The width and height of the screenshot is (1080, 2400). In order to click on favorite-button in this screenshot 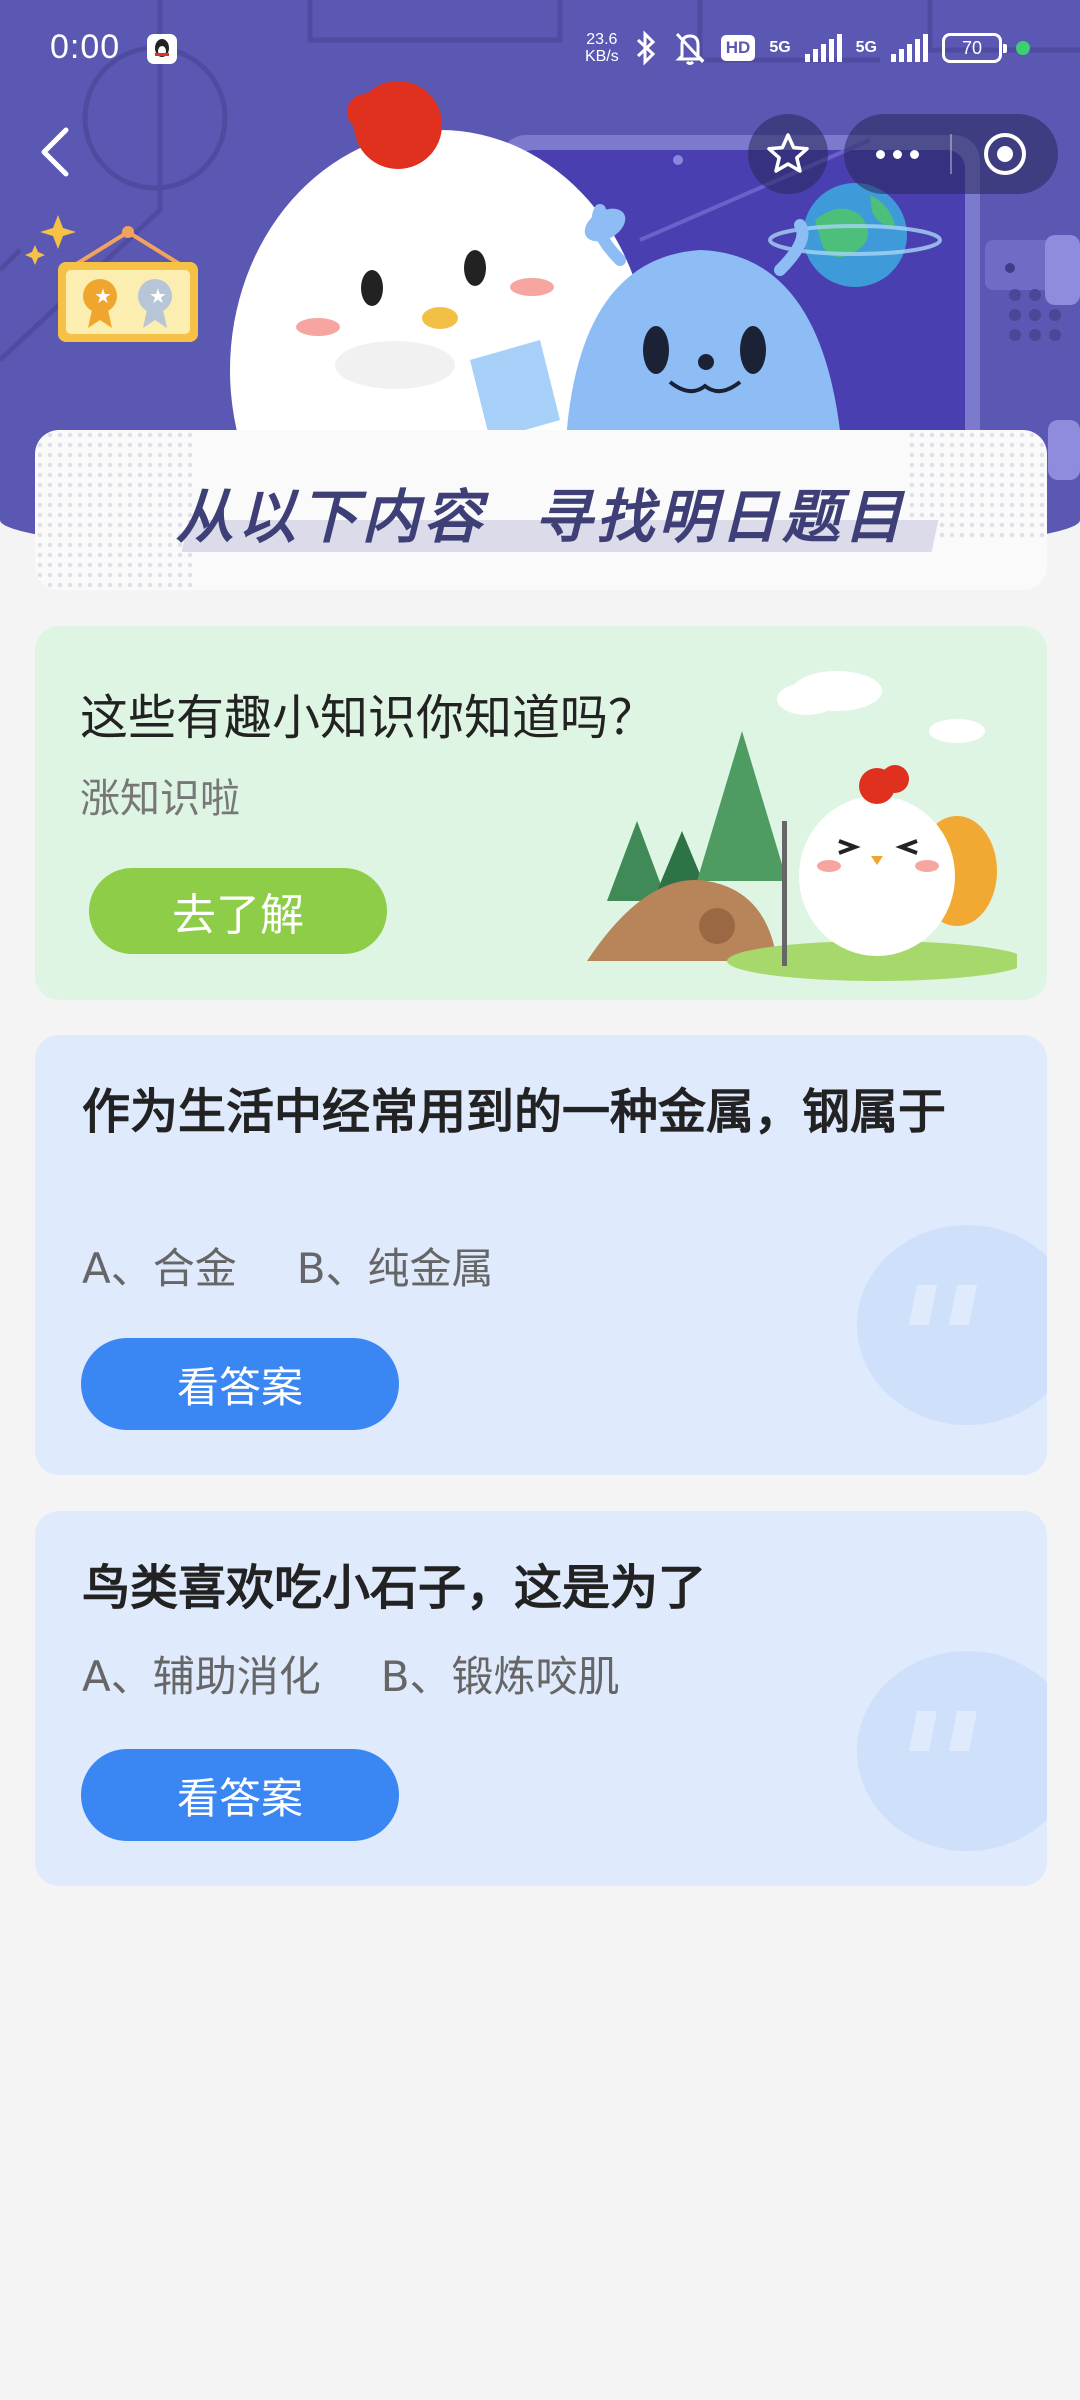, I will do `click(788, 154)`.